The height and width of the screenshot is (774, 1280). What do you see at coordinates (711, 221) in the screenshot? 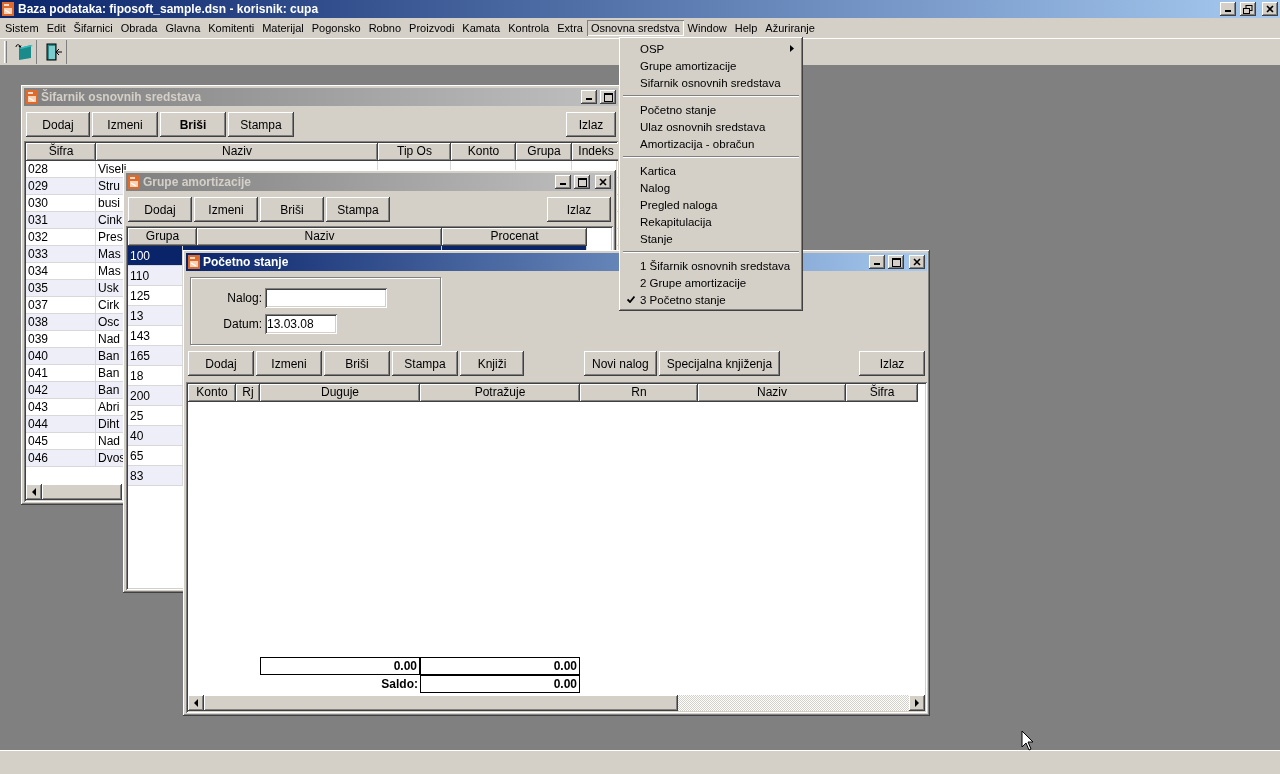
I see `menu-item: Rekapitulacija` at bounding box center [711, 221].